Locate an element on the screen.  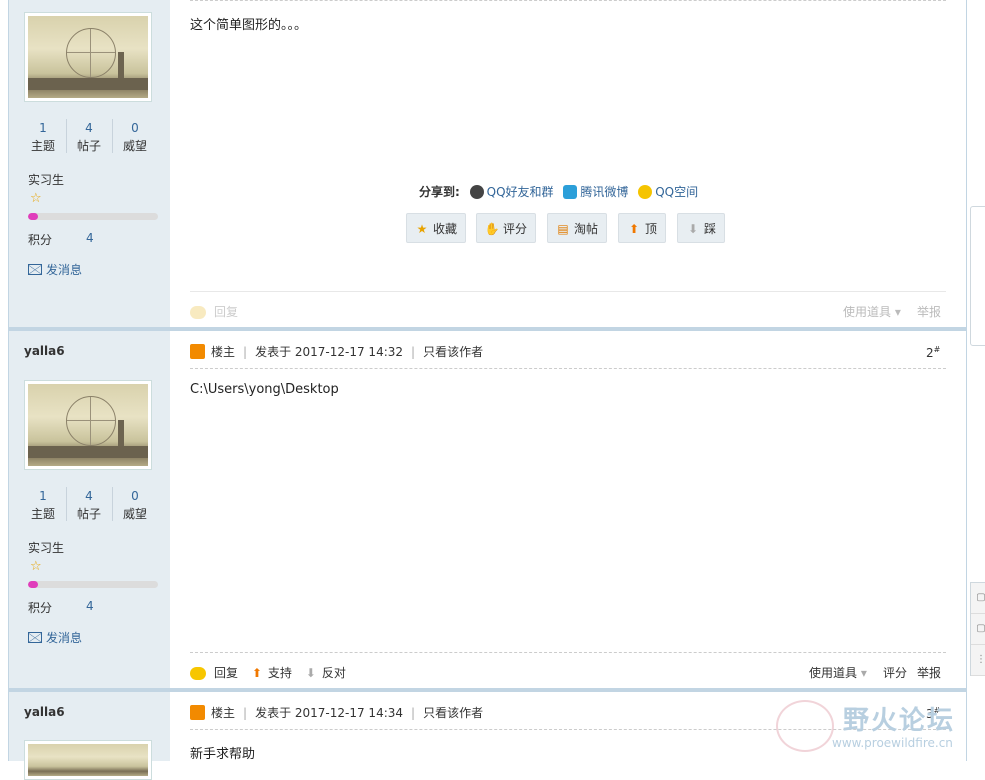
floor-number: 2# is located at coordinates (933, 352).